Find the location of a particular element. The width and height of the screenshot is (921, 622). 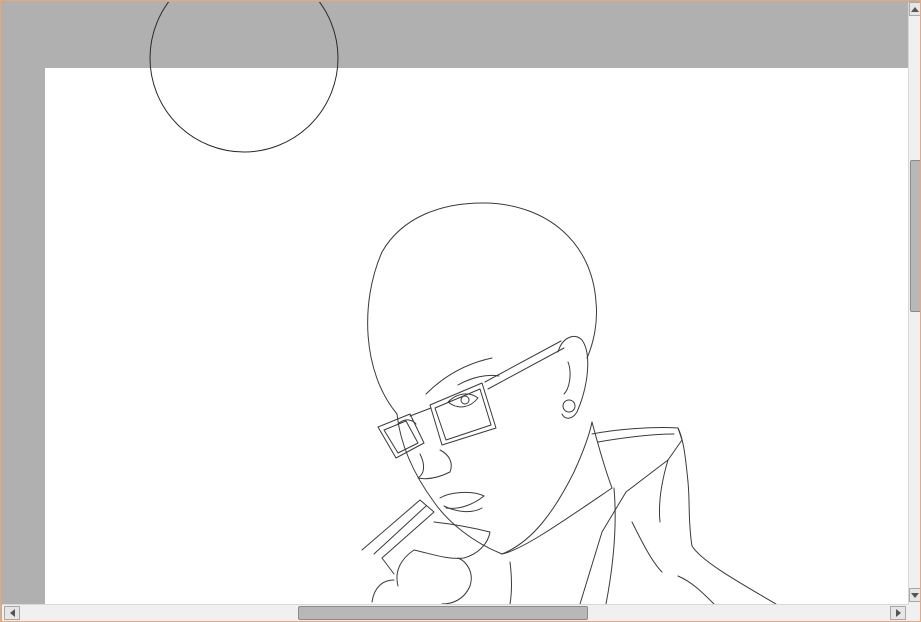

horizontal-scrollbar is located at coordinates (455, 612).